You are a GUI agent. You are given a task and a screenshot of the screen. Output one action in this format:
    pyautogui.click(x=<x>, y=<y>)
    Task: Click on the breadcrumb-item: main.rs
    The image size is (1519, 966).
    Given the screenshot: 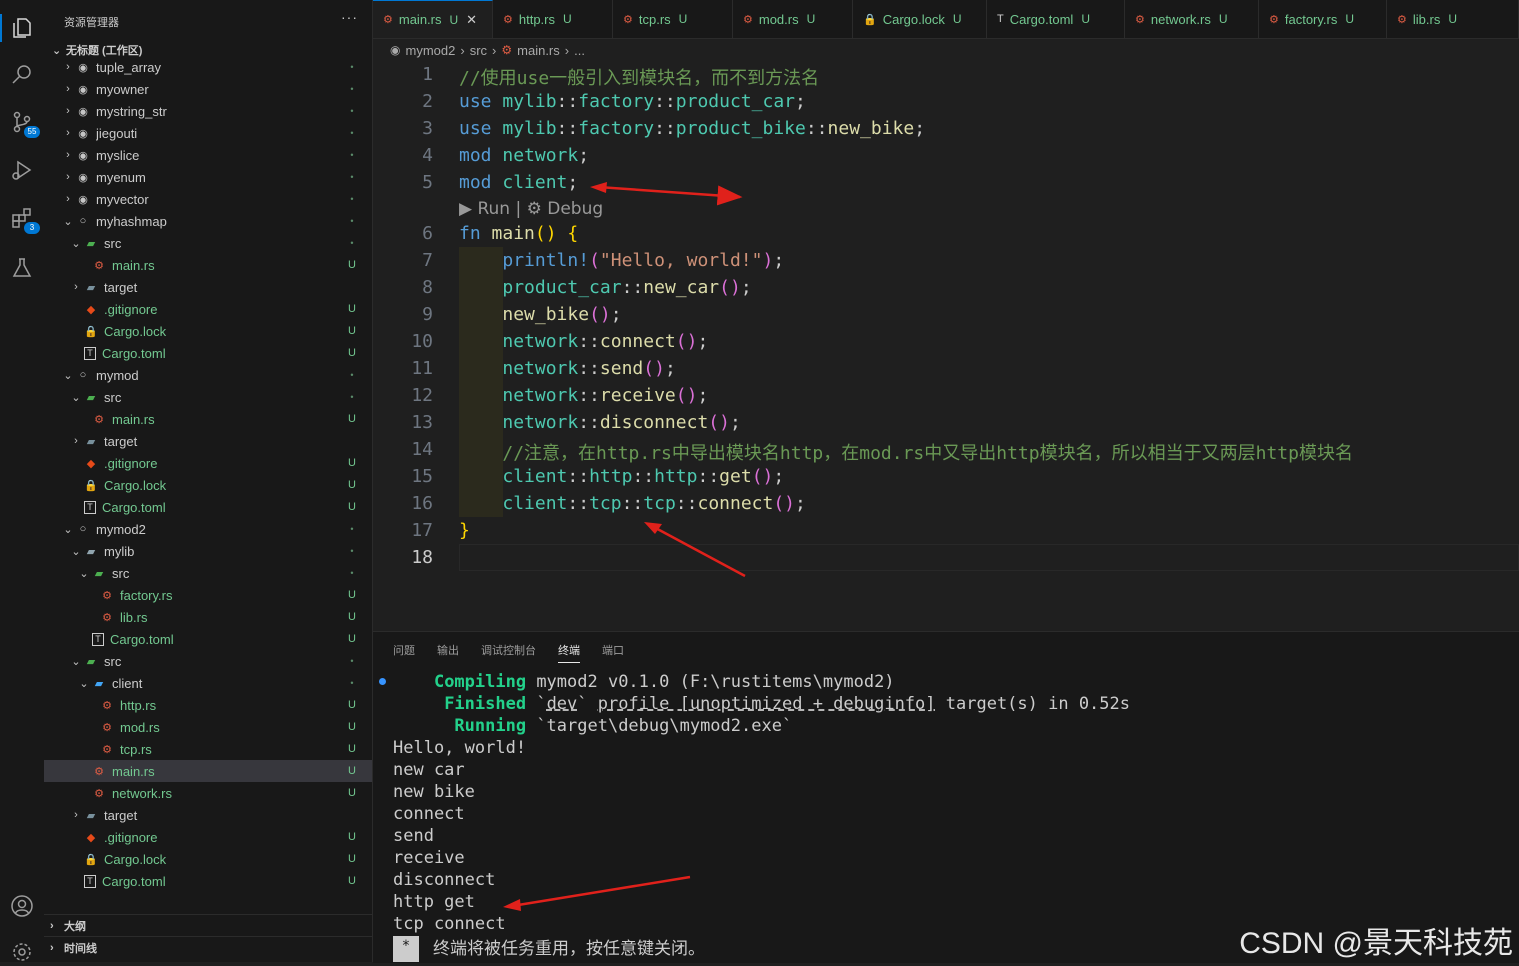 What is the action you would take?
    pyautogui.click(x=538, y=50)
    